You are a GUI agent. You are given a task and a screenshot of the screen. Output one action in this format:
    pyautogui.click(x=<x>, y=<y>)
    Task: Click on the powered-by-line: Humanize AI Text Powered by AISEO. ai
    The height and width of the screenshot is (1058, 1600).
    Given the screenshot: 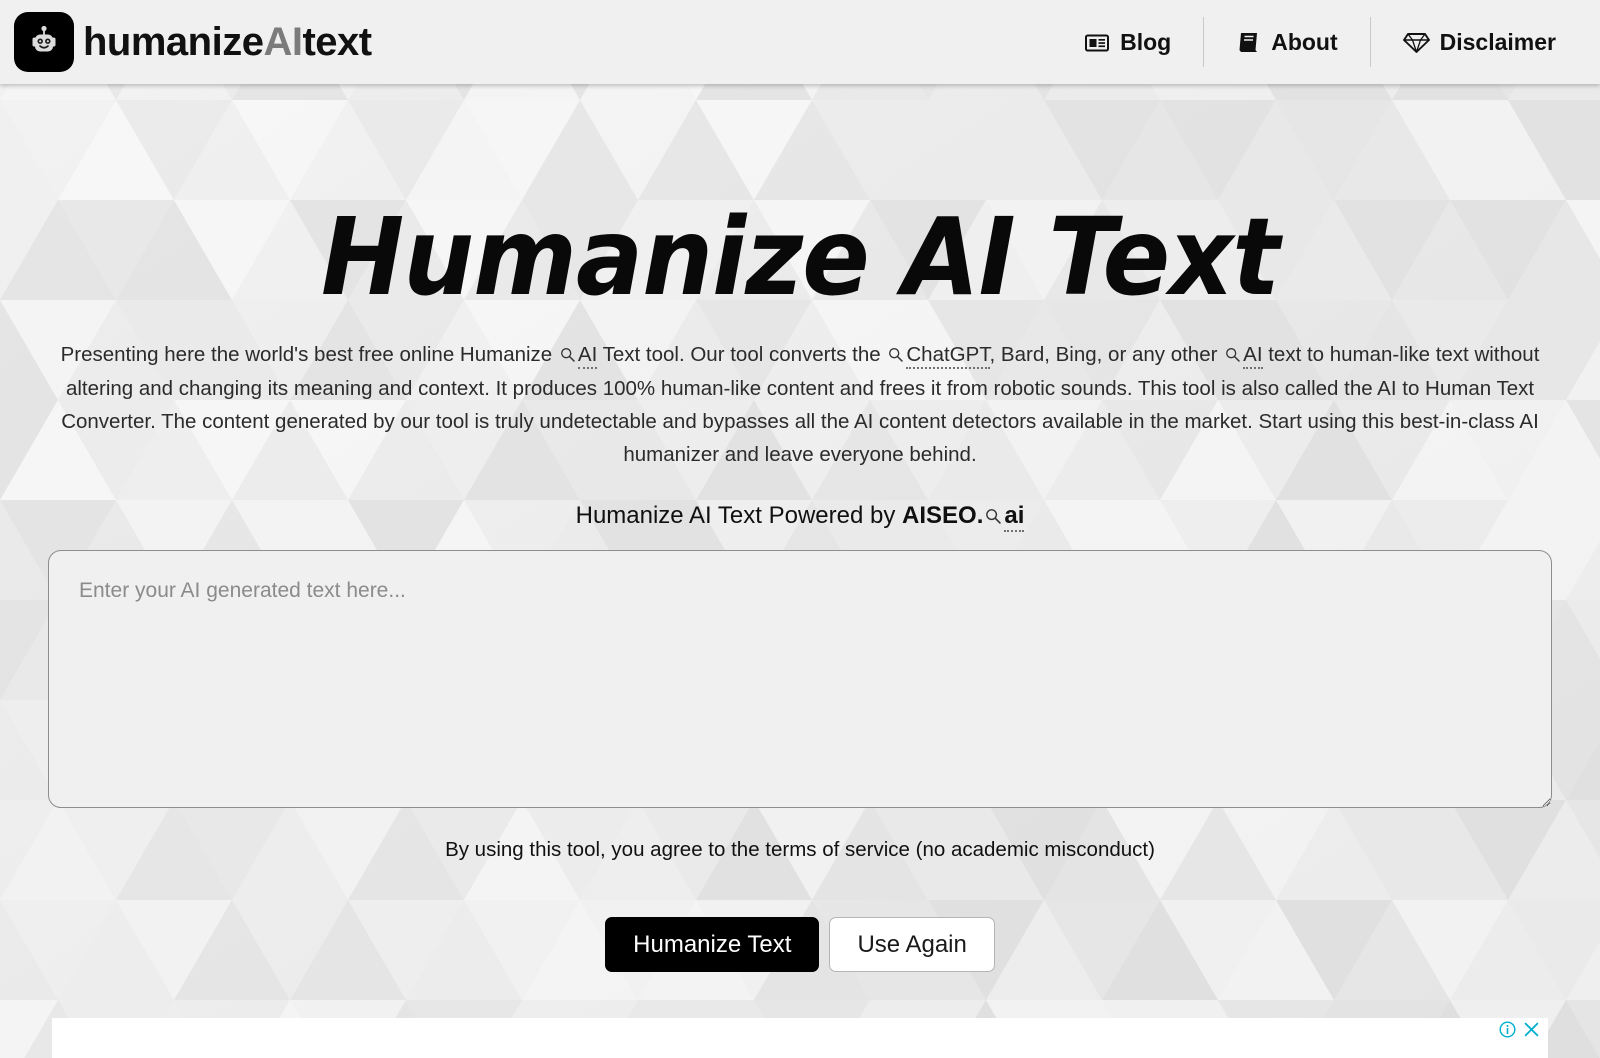 What is the action you would take?
    pyautogui.click(x=800, y=516)
    